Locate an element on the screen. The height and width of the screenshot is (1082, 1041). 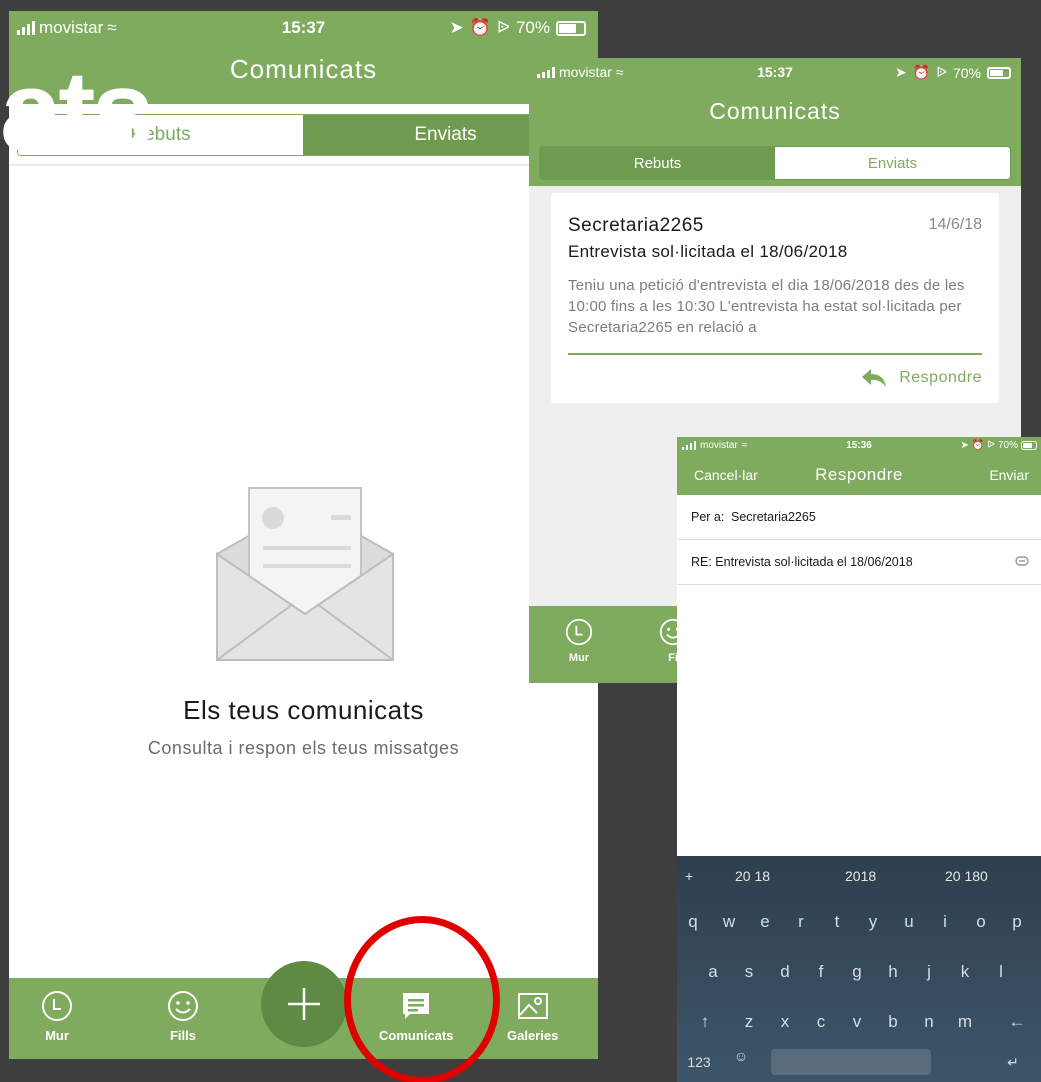
tab-fills: Fills is located at coordinates (183, 1010).